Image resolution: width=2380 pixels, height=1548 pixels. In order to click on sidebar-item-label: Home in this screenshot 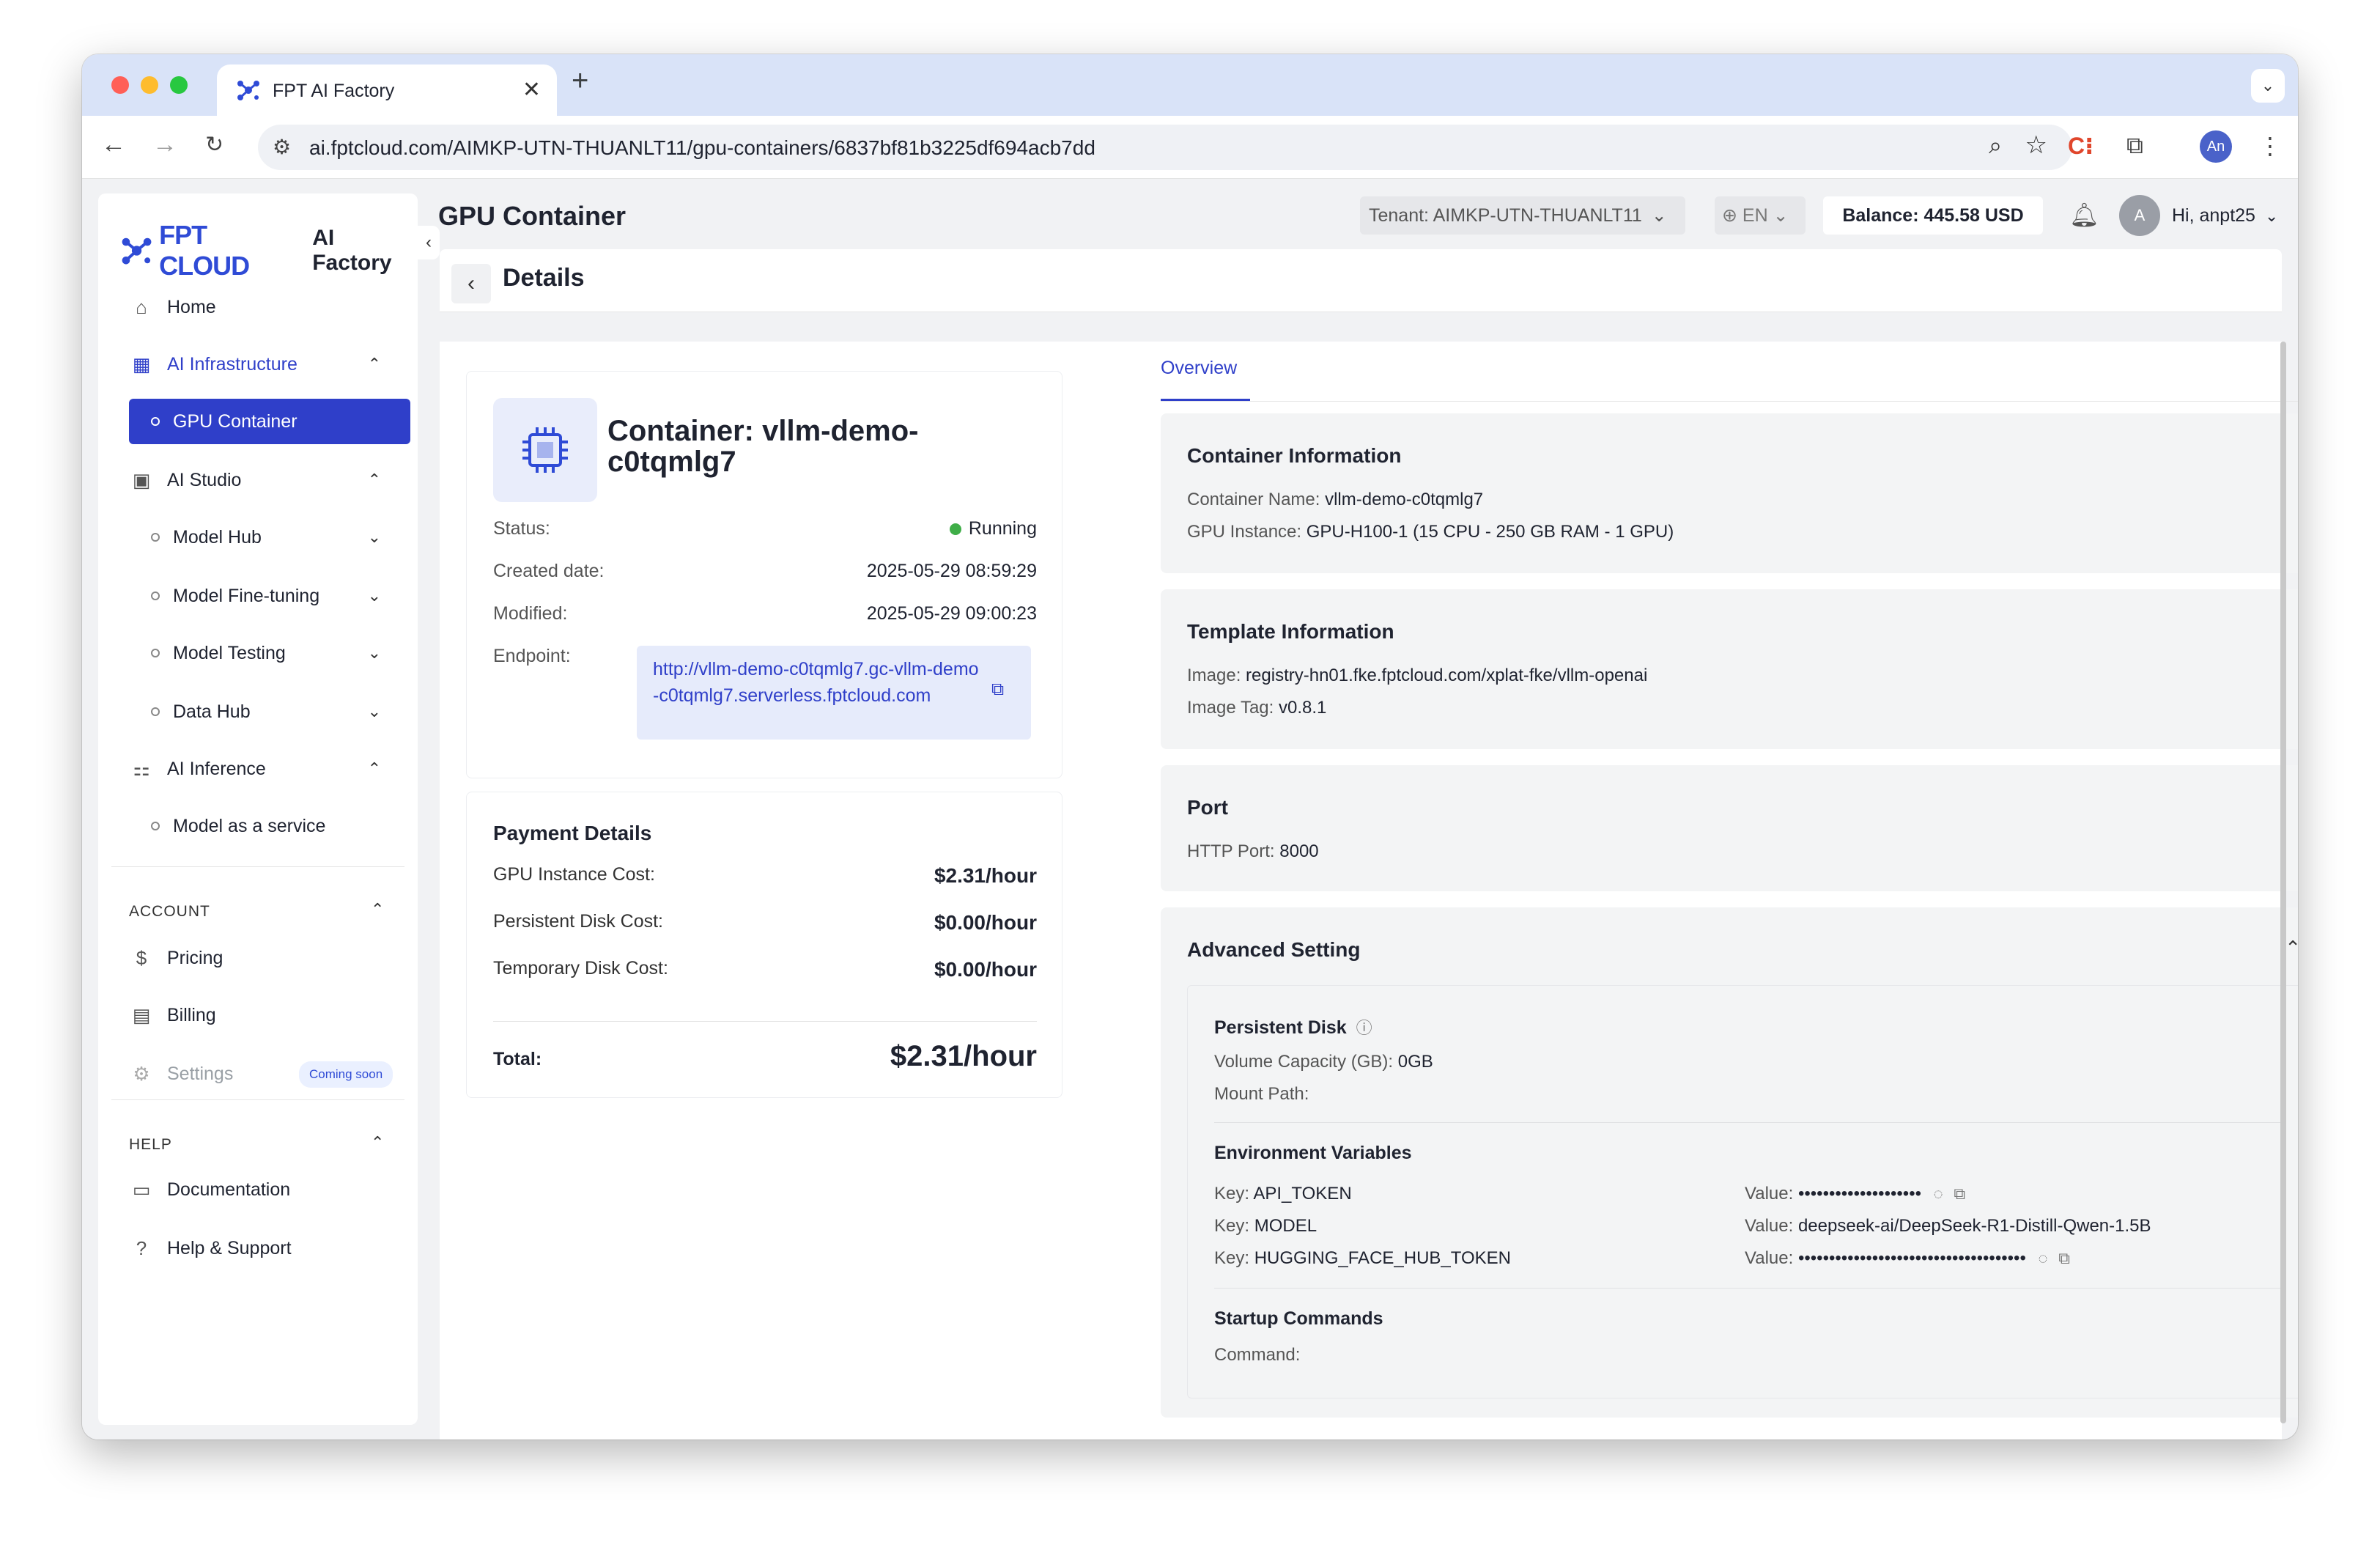, I will do `click(191, 306)`.